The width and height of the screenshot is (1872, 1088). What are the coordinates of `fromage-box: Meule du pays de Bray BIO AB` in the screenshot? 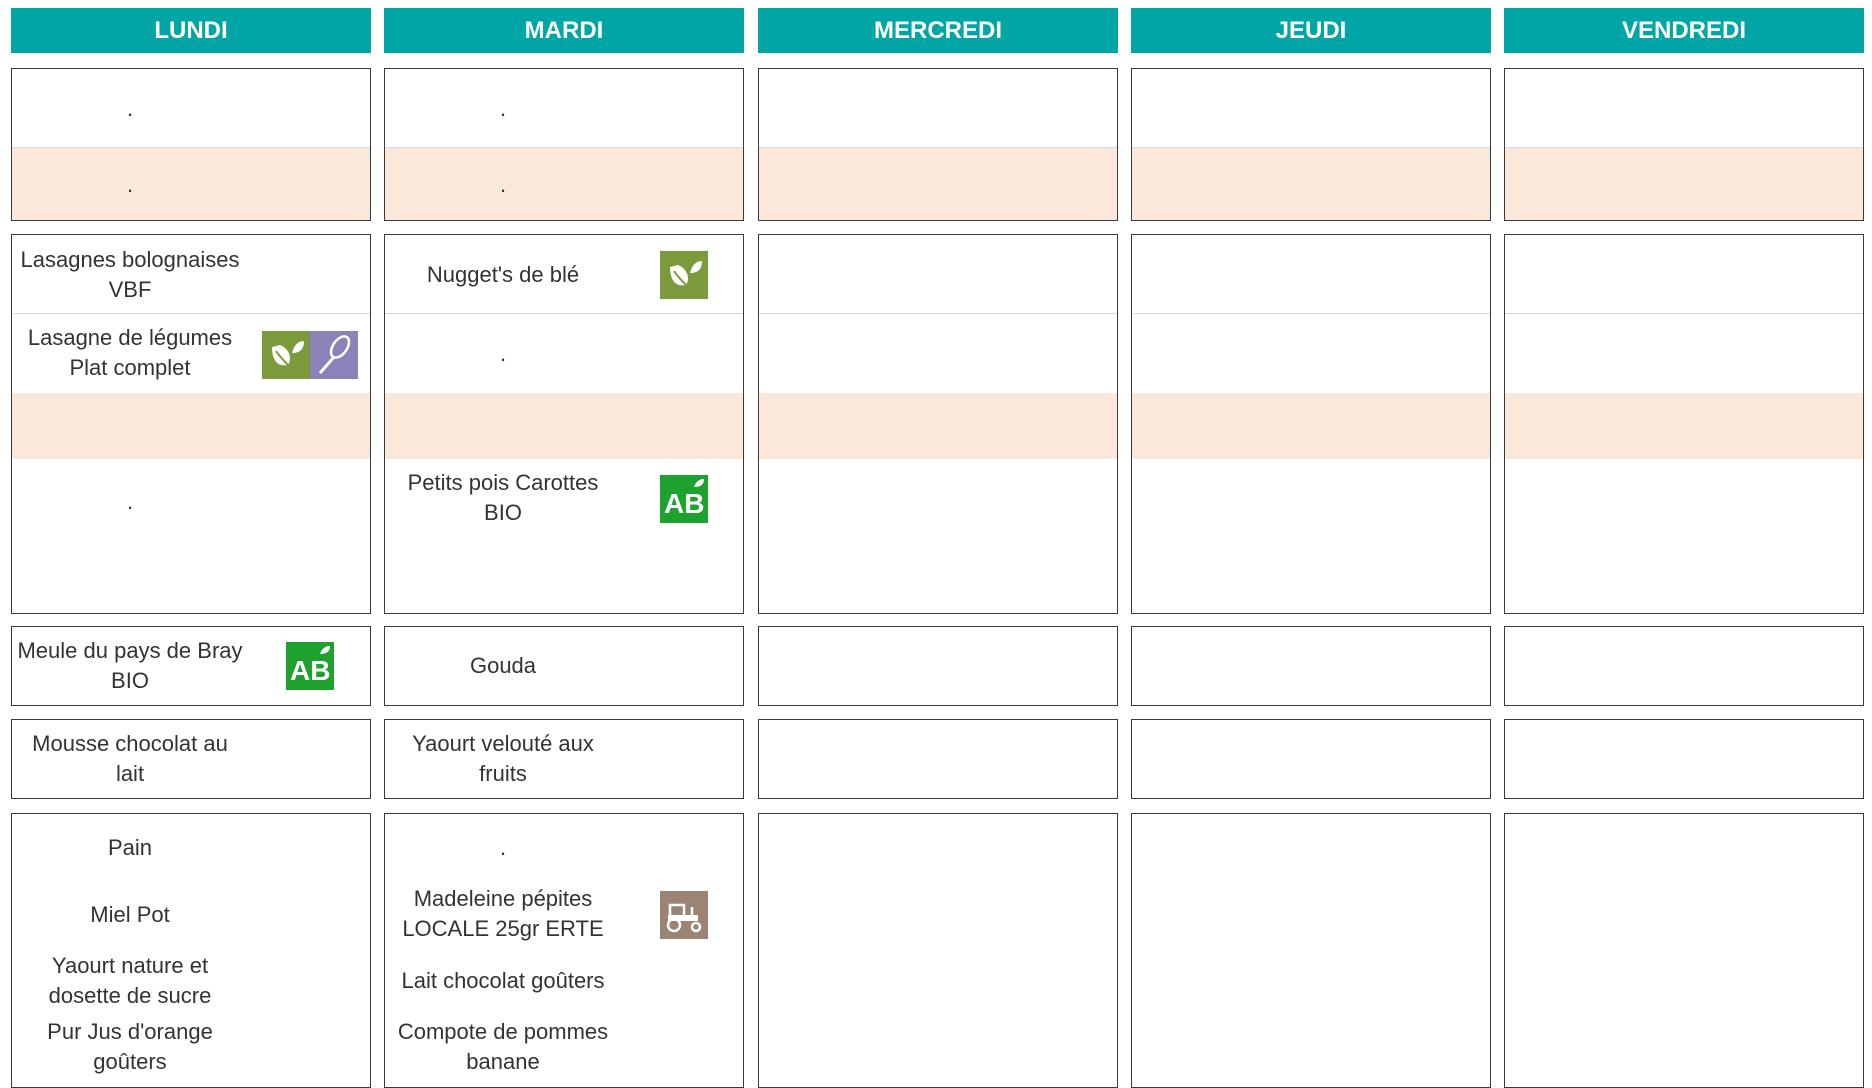 It's located at (191, 666).